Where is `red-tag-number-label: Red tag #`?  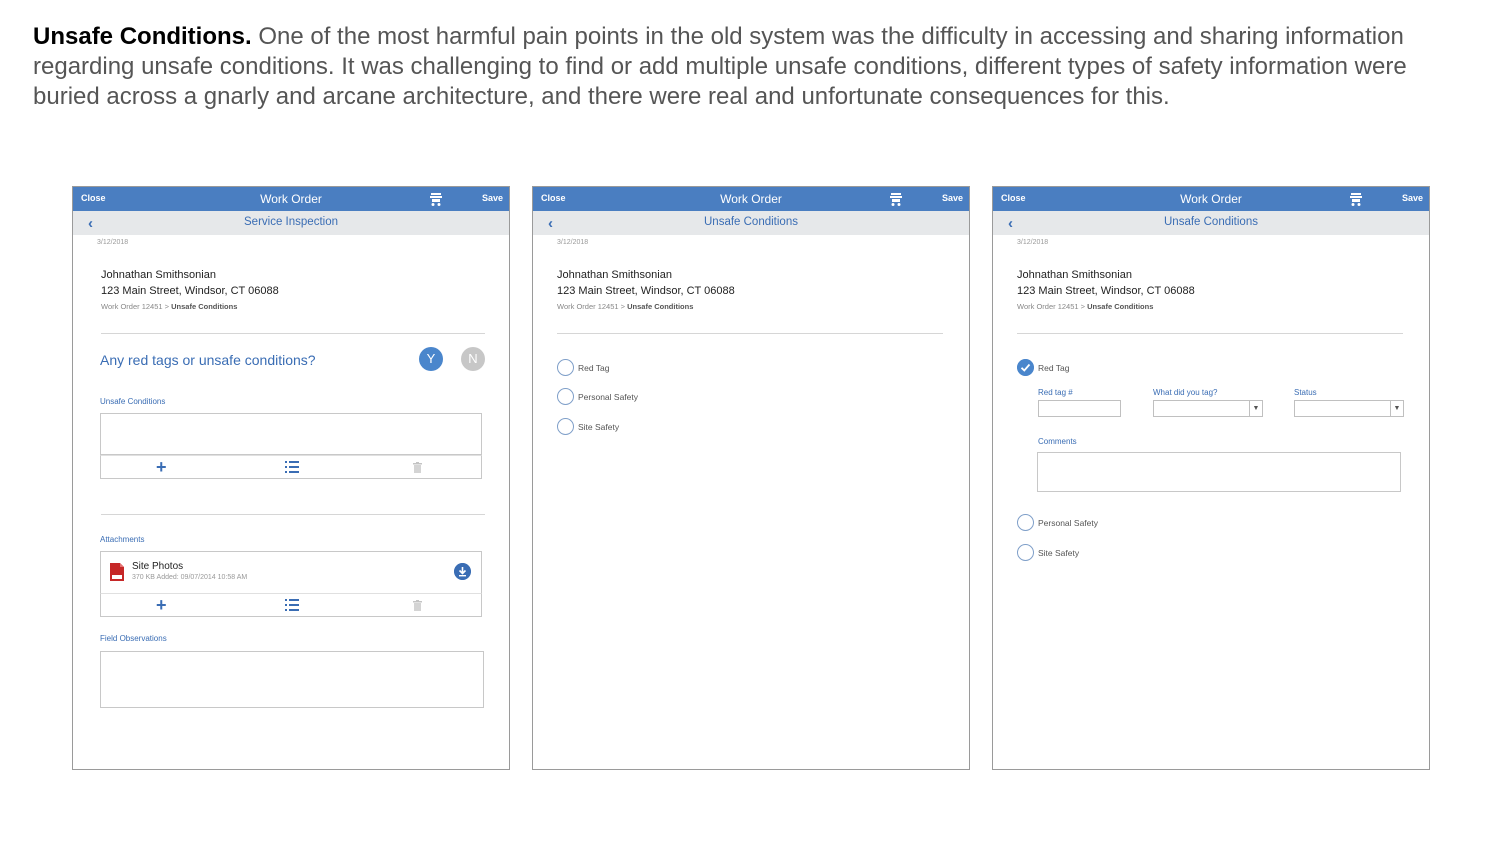 red-tag-number-label: Red tag # is located at coordinates (1055, 392).